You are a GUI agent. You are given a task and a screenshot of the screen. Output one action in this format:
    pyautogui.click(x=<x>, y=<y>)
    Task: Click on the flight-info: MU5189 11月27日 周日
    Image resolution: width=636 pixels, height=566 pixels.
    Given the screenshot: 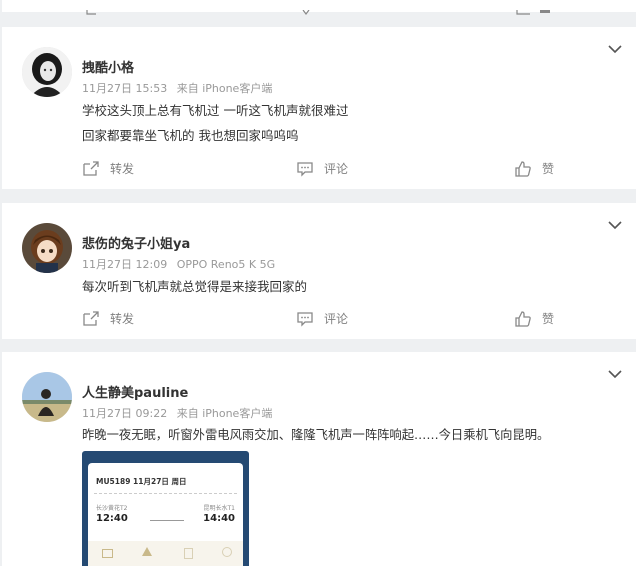 What is the action you would take?
    pyautogui.click(x=141, y=481)
    